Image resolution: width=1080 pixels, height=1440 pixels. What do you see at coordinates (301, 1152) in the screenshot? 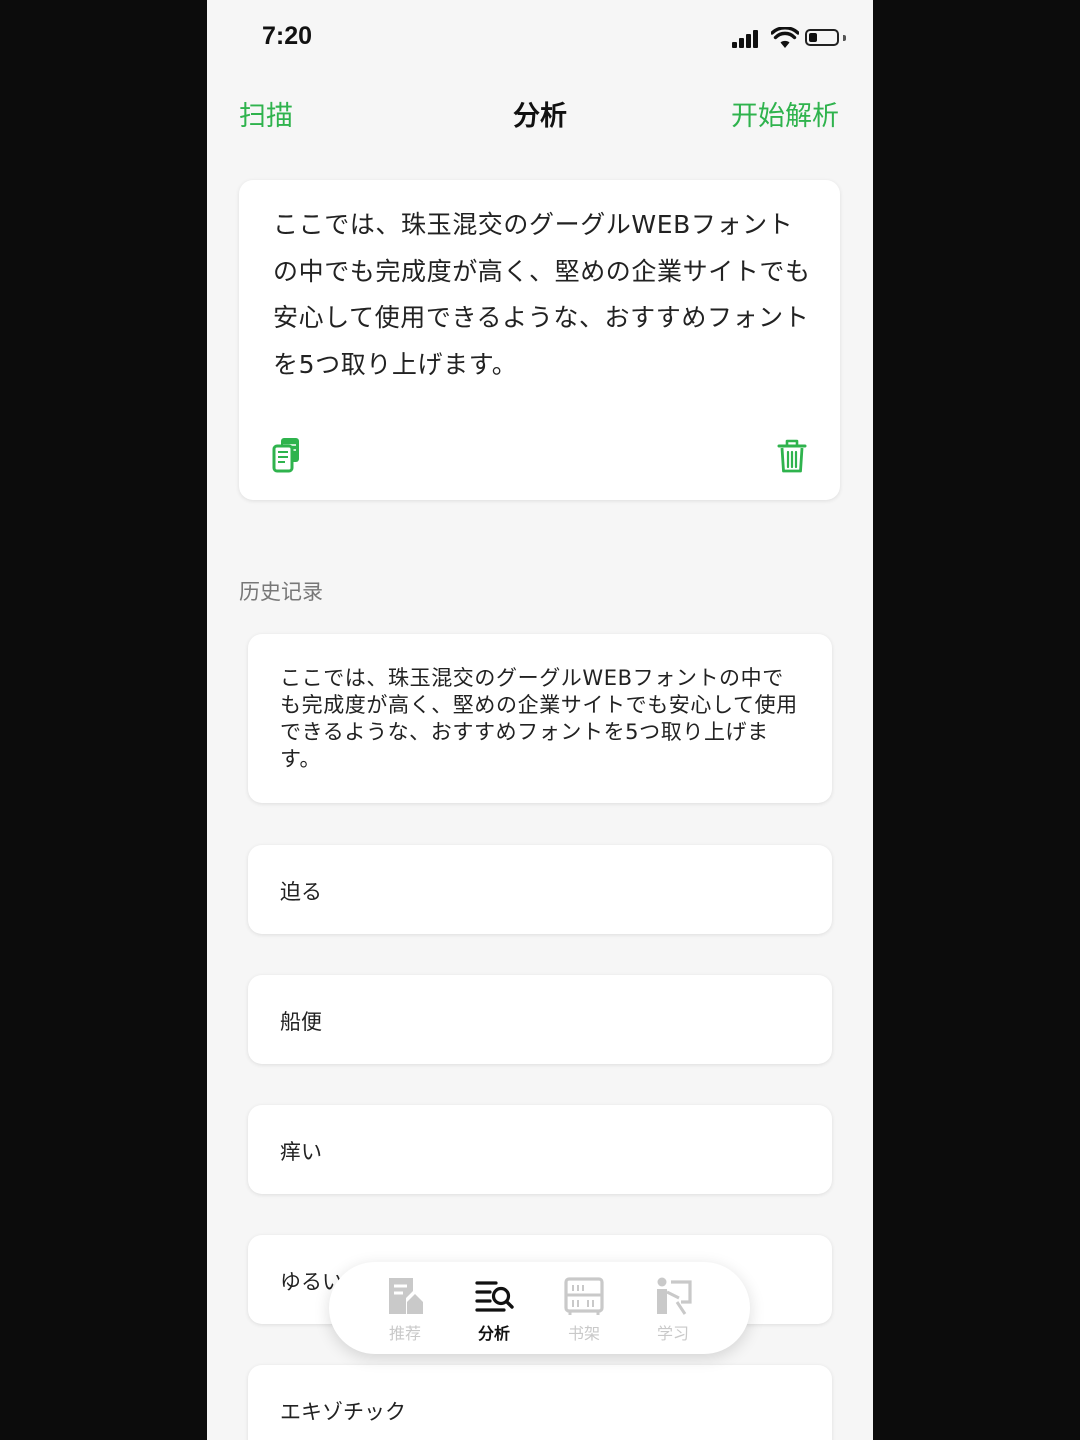
I see `history-item-text: 痒い` at bounding box center [301, 1152].